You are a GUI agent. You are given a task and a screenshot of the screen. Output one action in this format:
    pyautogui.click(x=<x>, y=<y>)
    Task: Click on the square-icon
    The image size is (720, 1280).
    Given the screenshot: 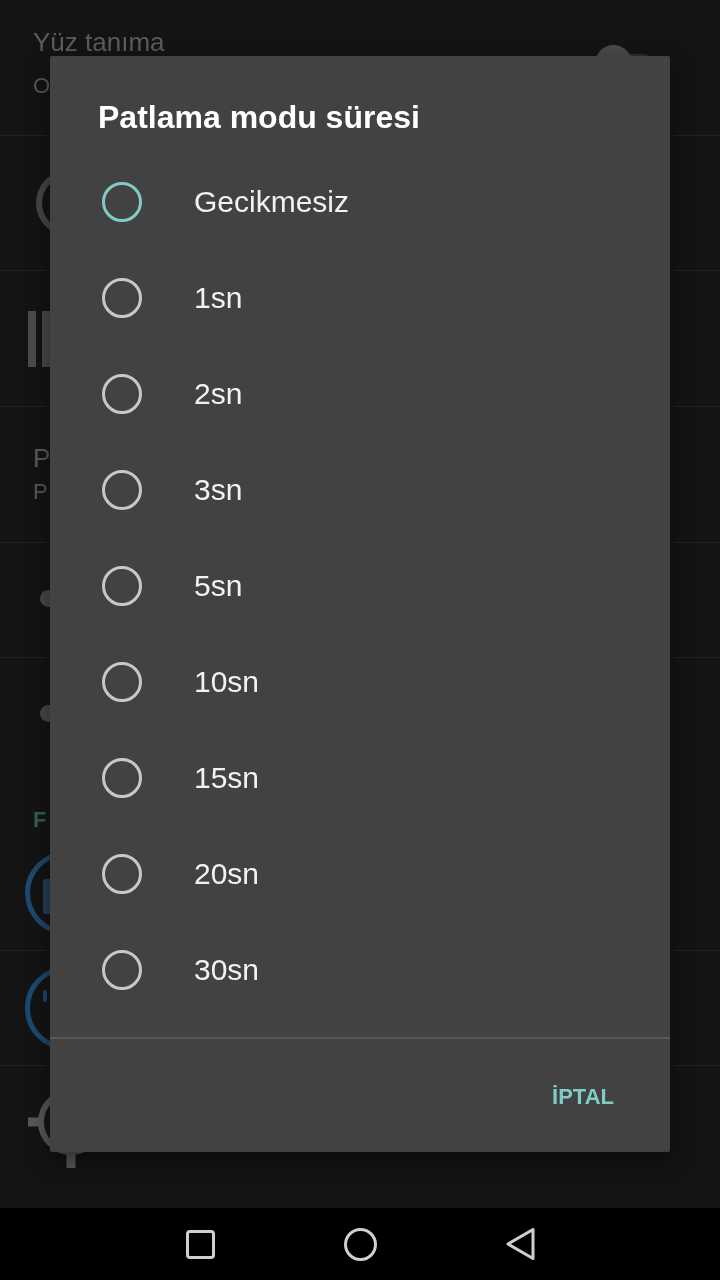 What is the action you would take?
    pyautogui.click(x=200, y=1244)
    